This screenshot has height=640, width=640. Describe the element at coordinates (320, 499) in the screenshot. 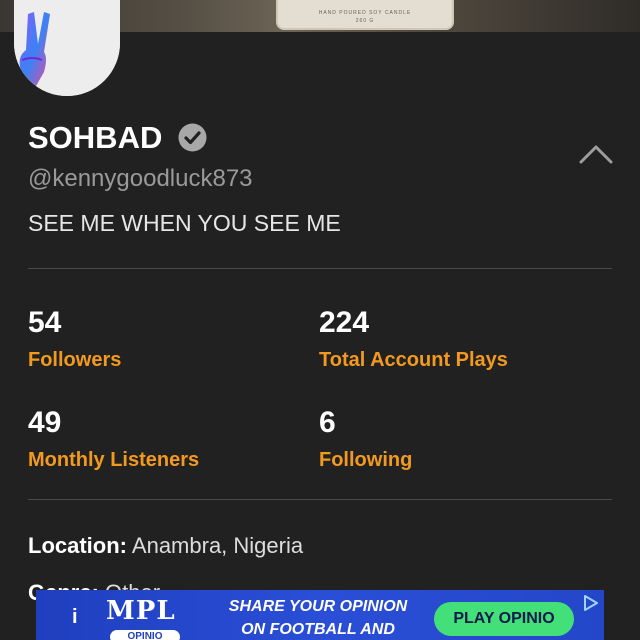

I see `divider-bottom` at that location.